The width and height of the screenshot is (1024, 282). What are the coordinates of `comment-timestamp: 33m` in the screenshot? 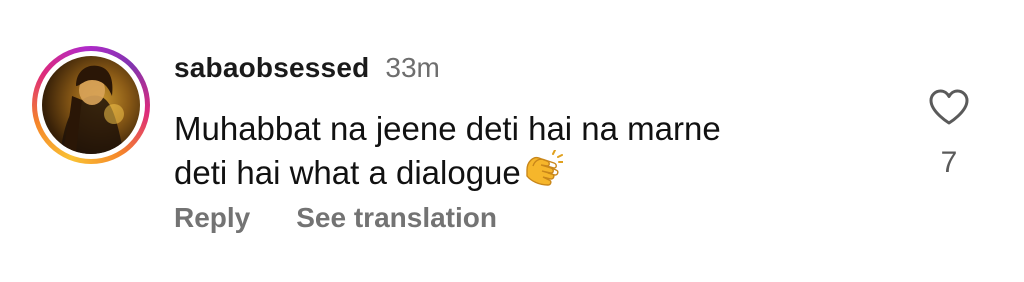 It's located at (412, 67).